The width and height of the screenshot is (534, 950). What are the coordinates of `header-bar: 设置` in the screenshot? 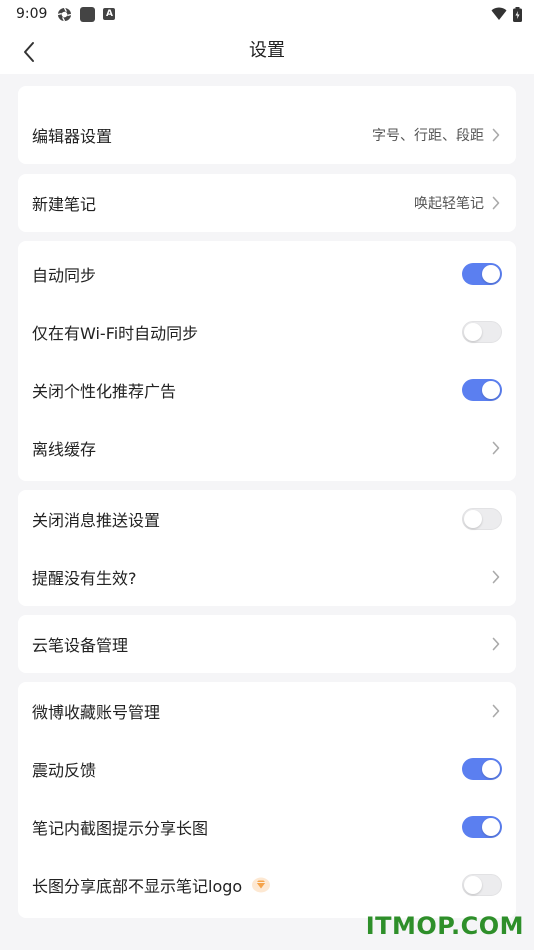 It's located at (267, 51).